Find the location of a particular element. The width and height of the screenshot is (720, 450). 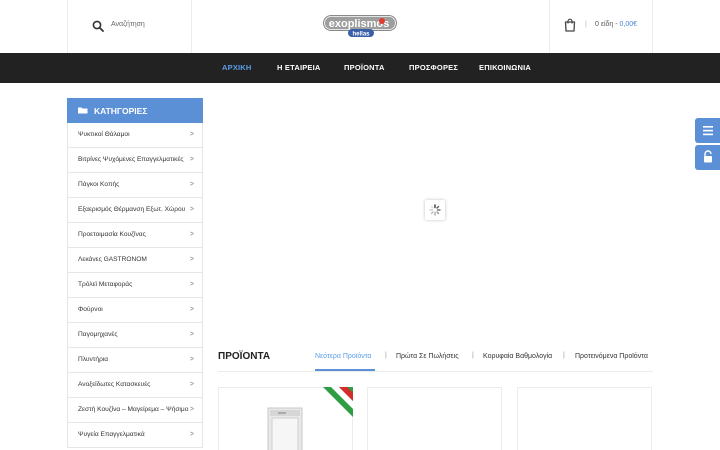

category-item: Ψυγεία Επαγγελματικά > is located at coordinates (135, 435).